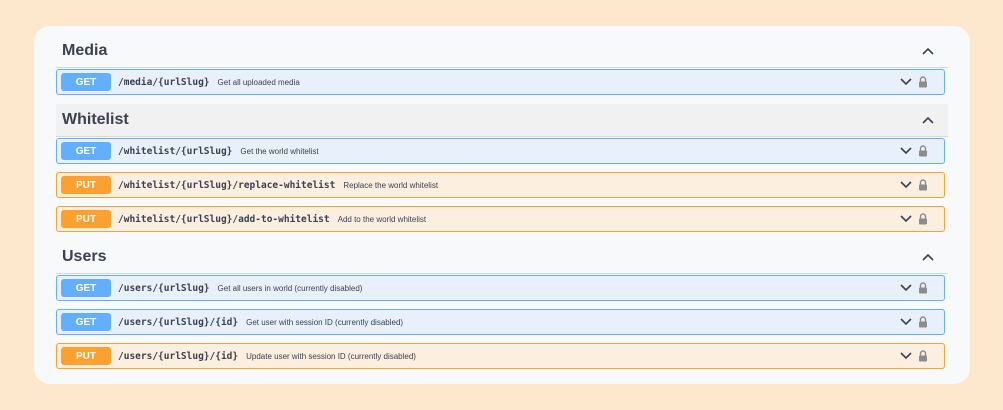  I want to click on operation-summary: Get all uploaded media, so click(258, 82).